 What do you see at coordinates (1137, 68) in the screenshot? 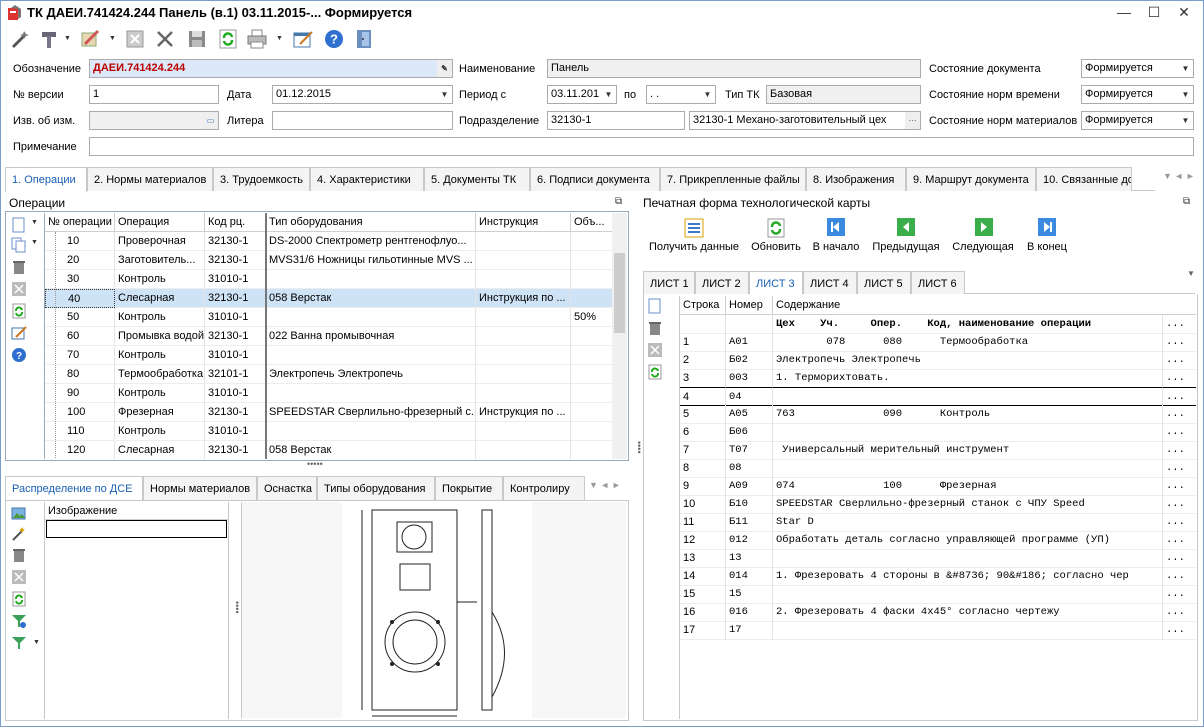
I see `doc-state-select: Формируется ▼` at bounding box center [1137, 68].